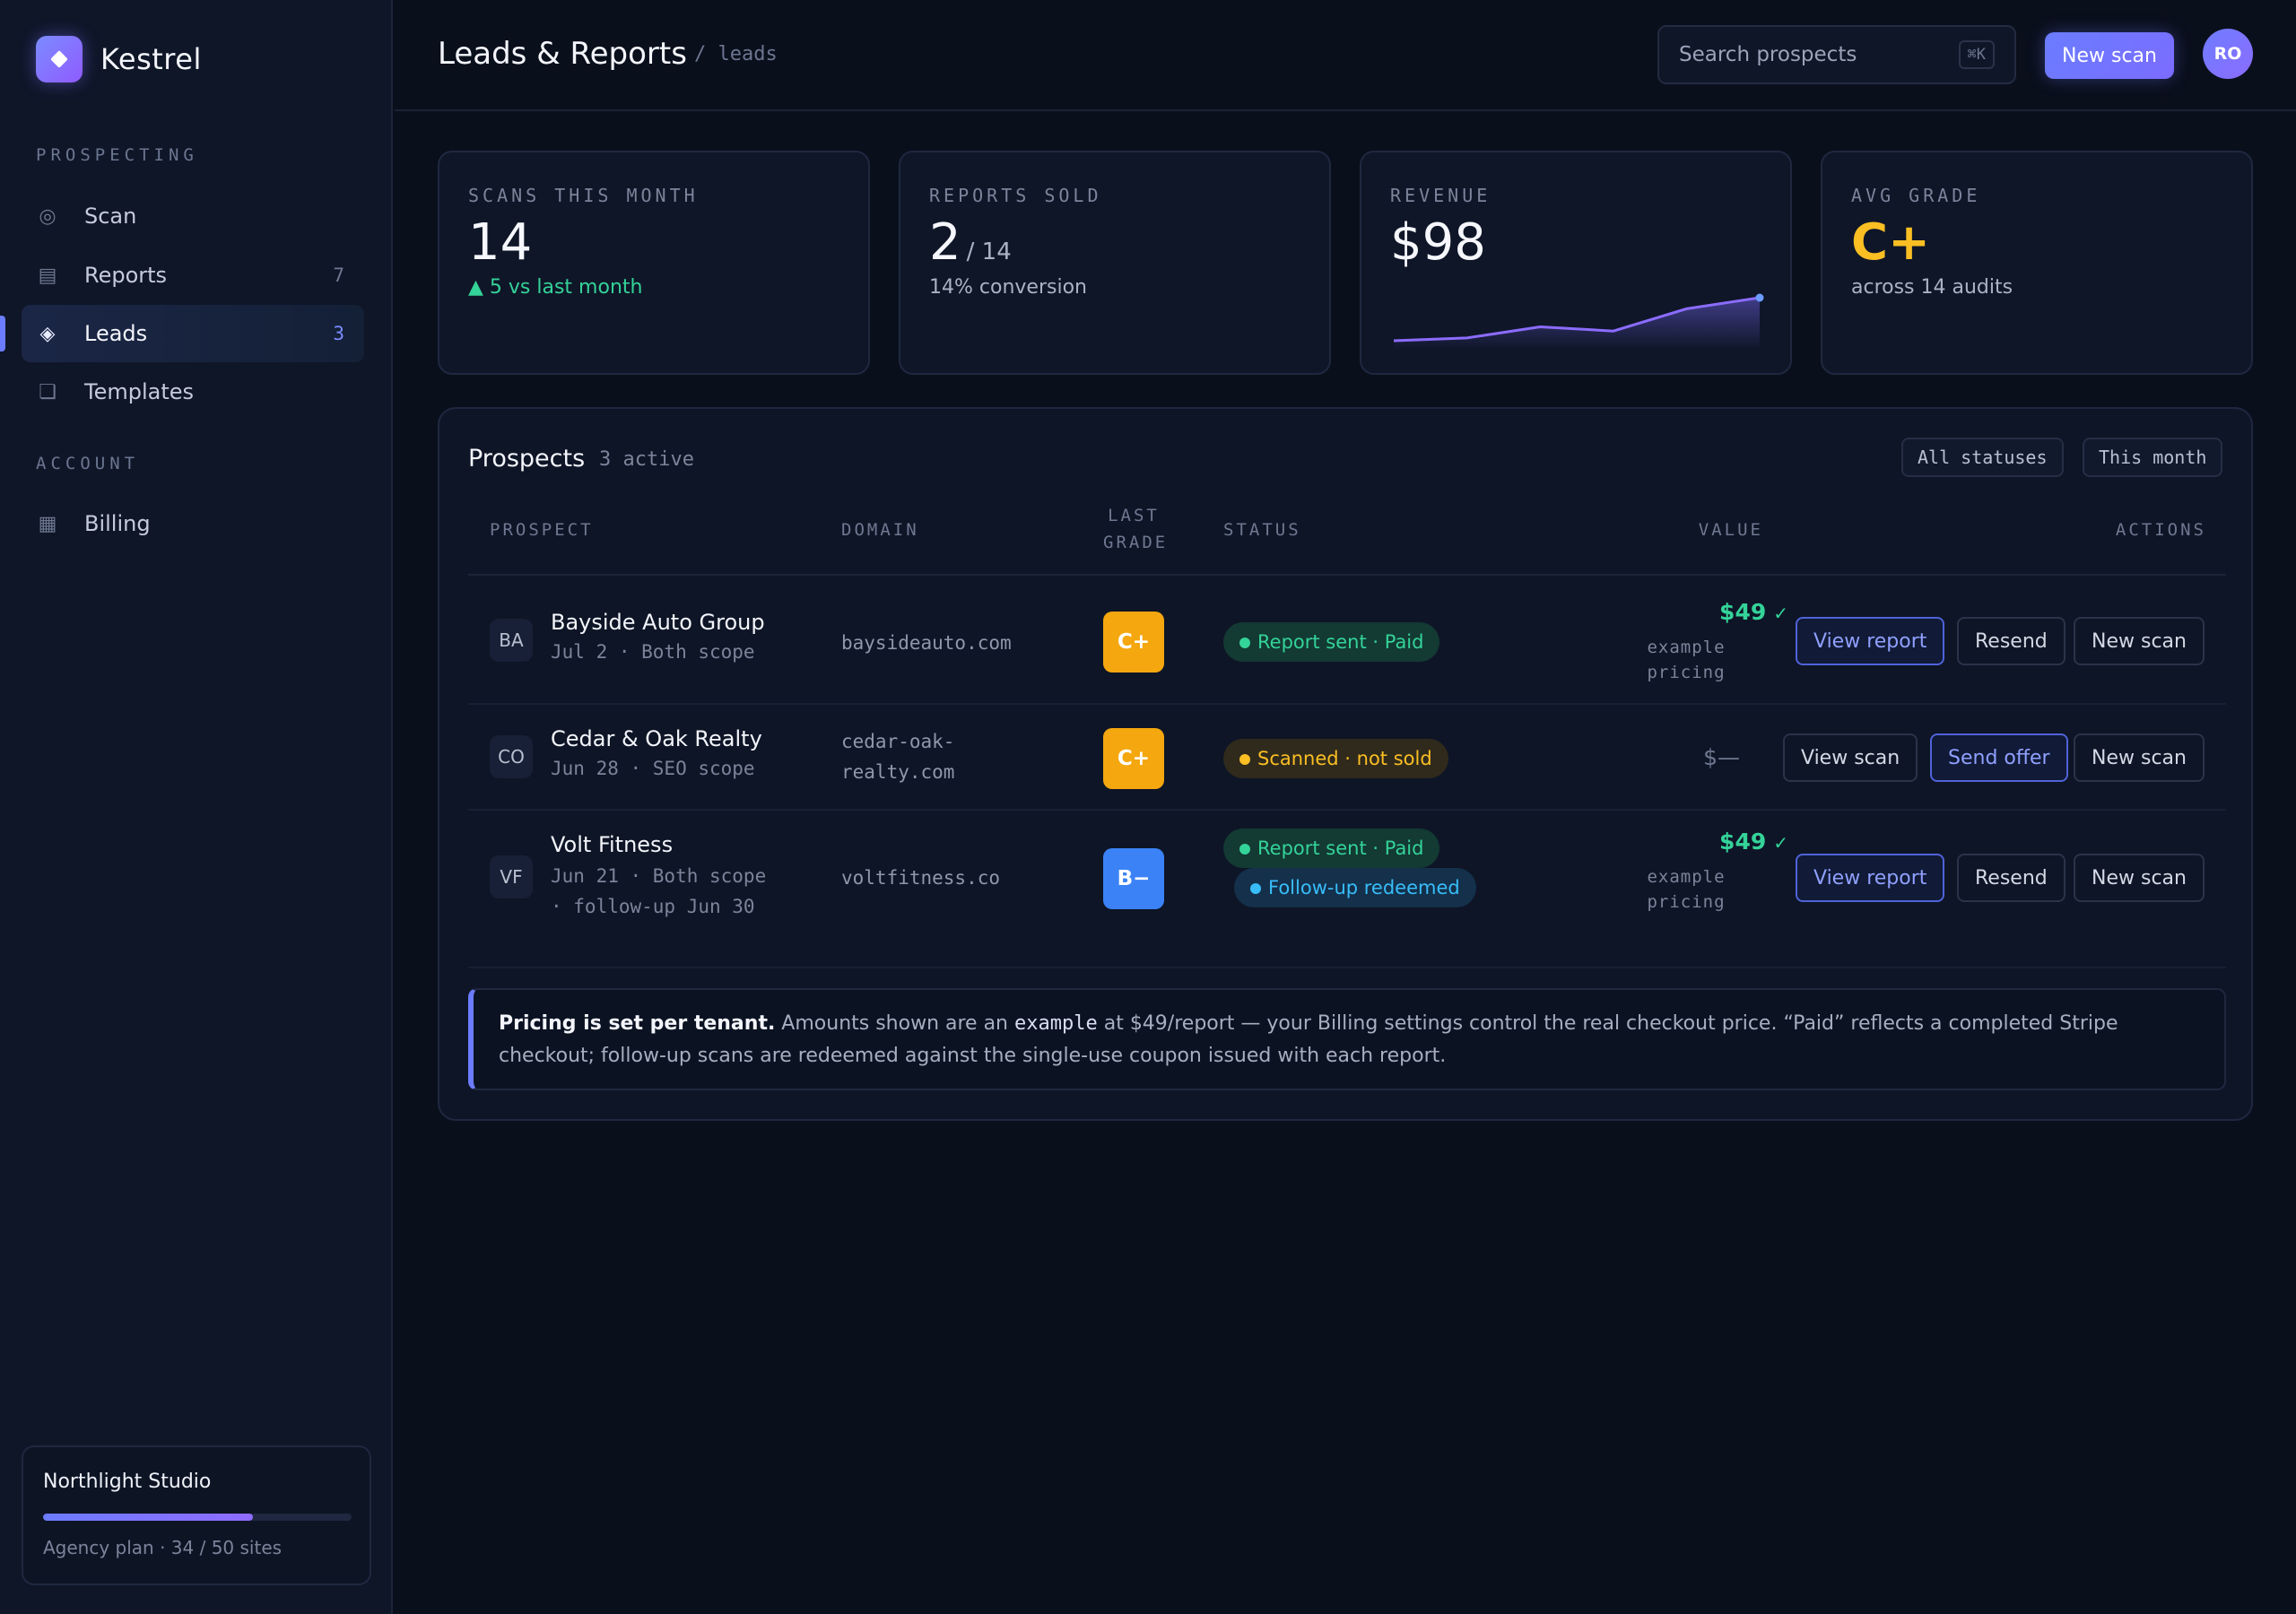 The height and width of the screenshot is (1614, 2296). Describe the element at coordinates (126, 275) in the screenshot. I see `sidebar-item-label: Reports` at that location.